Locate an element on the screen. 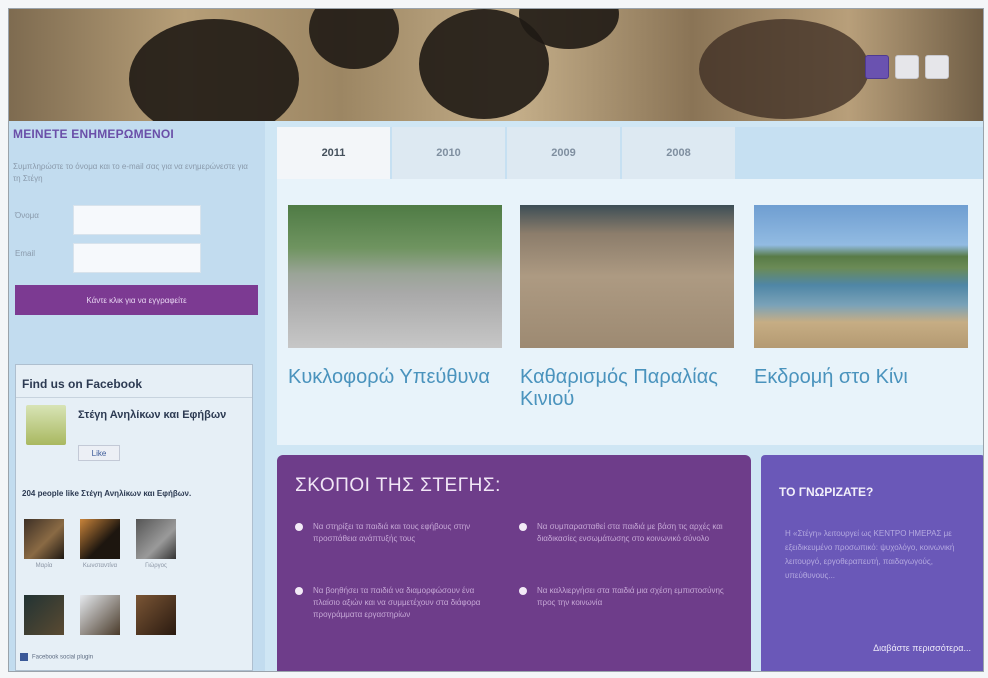 This screenshot has height=678, width=988. tab-2009: 2009 is located at coordinates (563, 153).